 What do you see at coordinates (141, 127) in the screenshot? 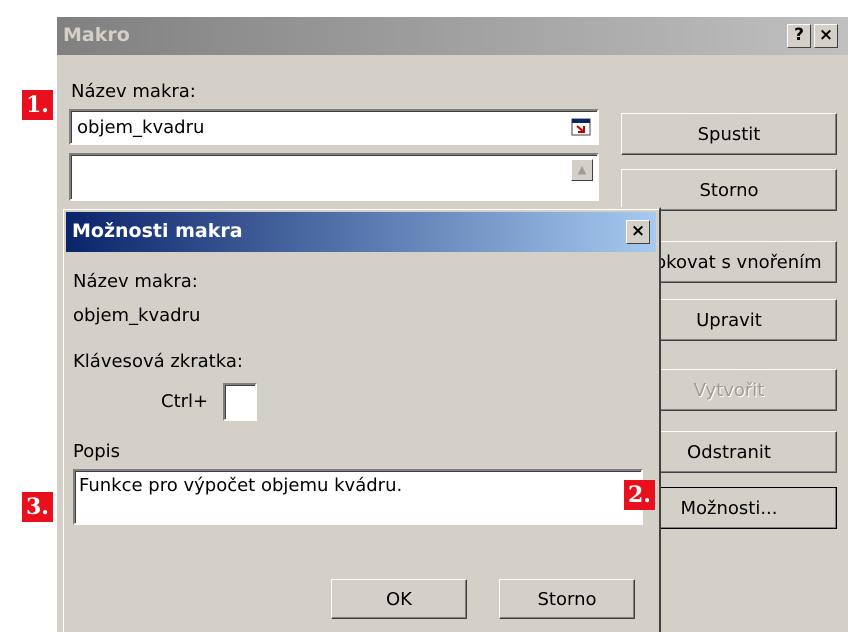
I see `macro-name-value: objem_kvadru` at bounding box center [141, 127].